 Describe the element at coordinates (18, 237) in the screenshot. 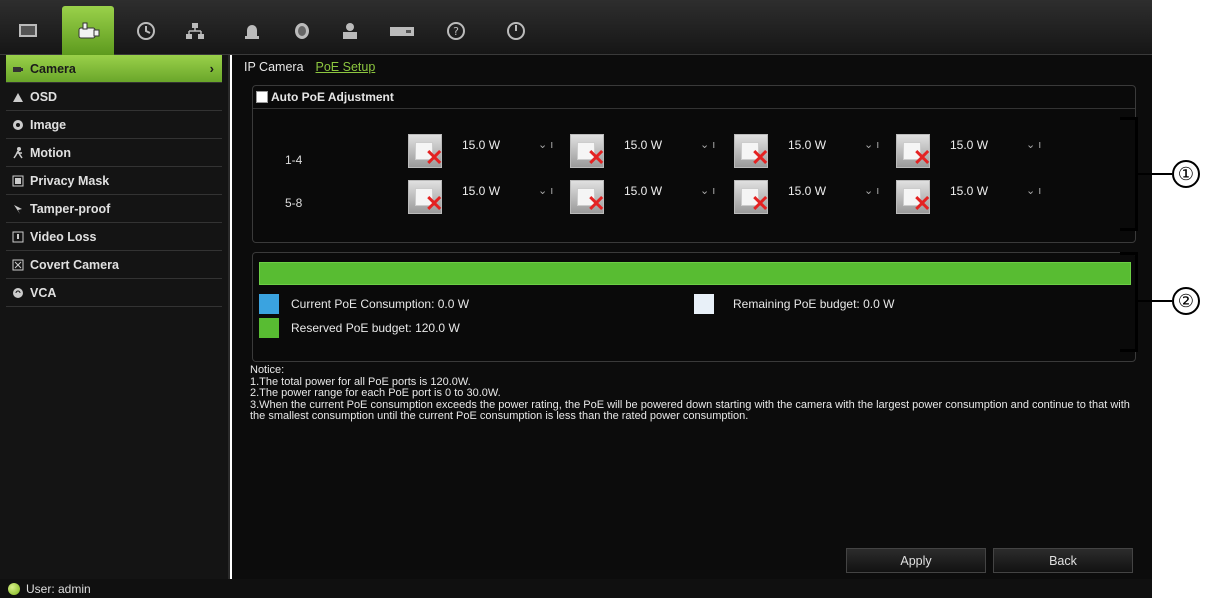

I see `video-loss-icon` at that location.